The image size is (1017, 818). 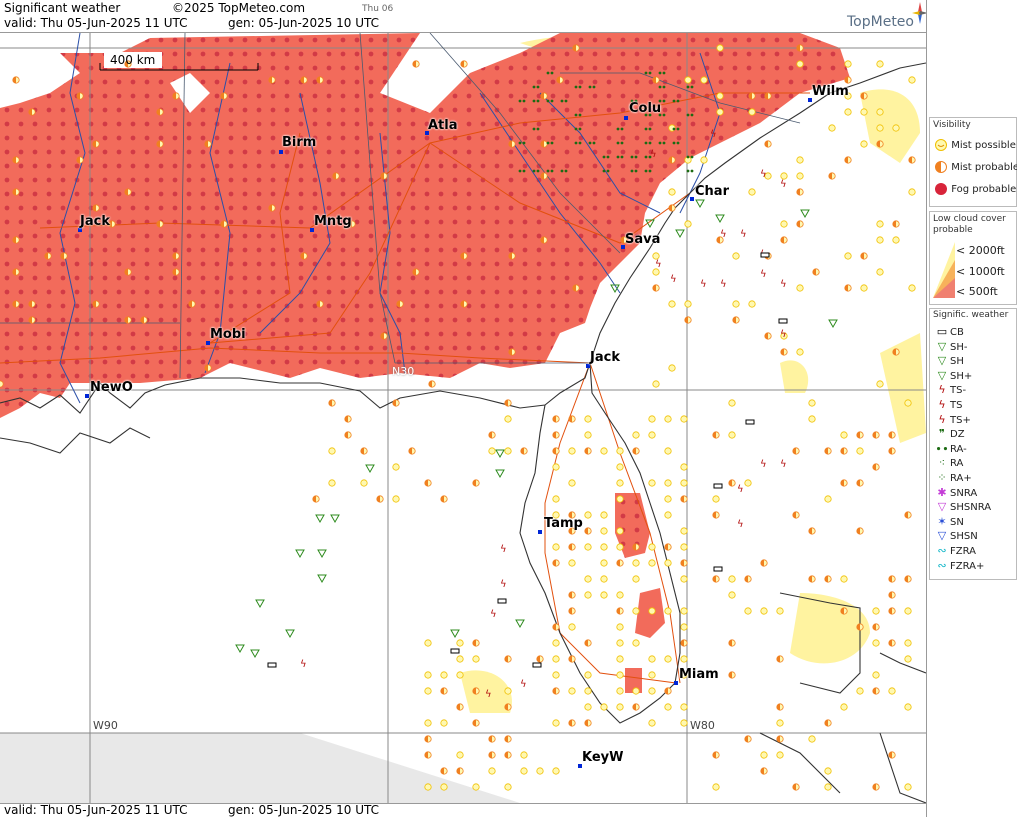 What do you see at coordinates (975, 145) in the screenshot?
I see `legend-item-mist-possible: Mist possible` at bounding box center [975, 145].